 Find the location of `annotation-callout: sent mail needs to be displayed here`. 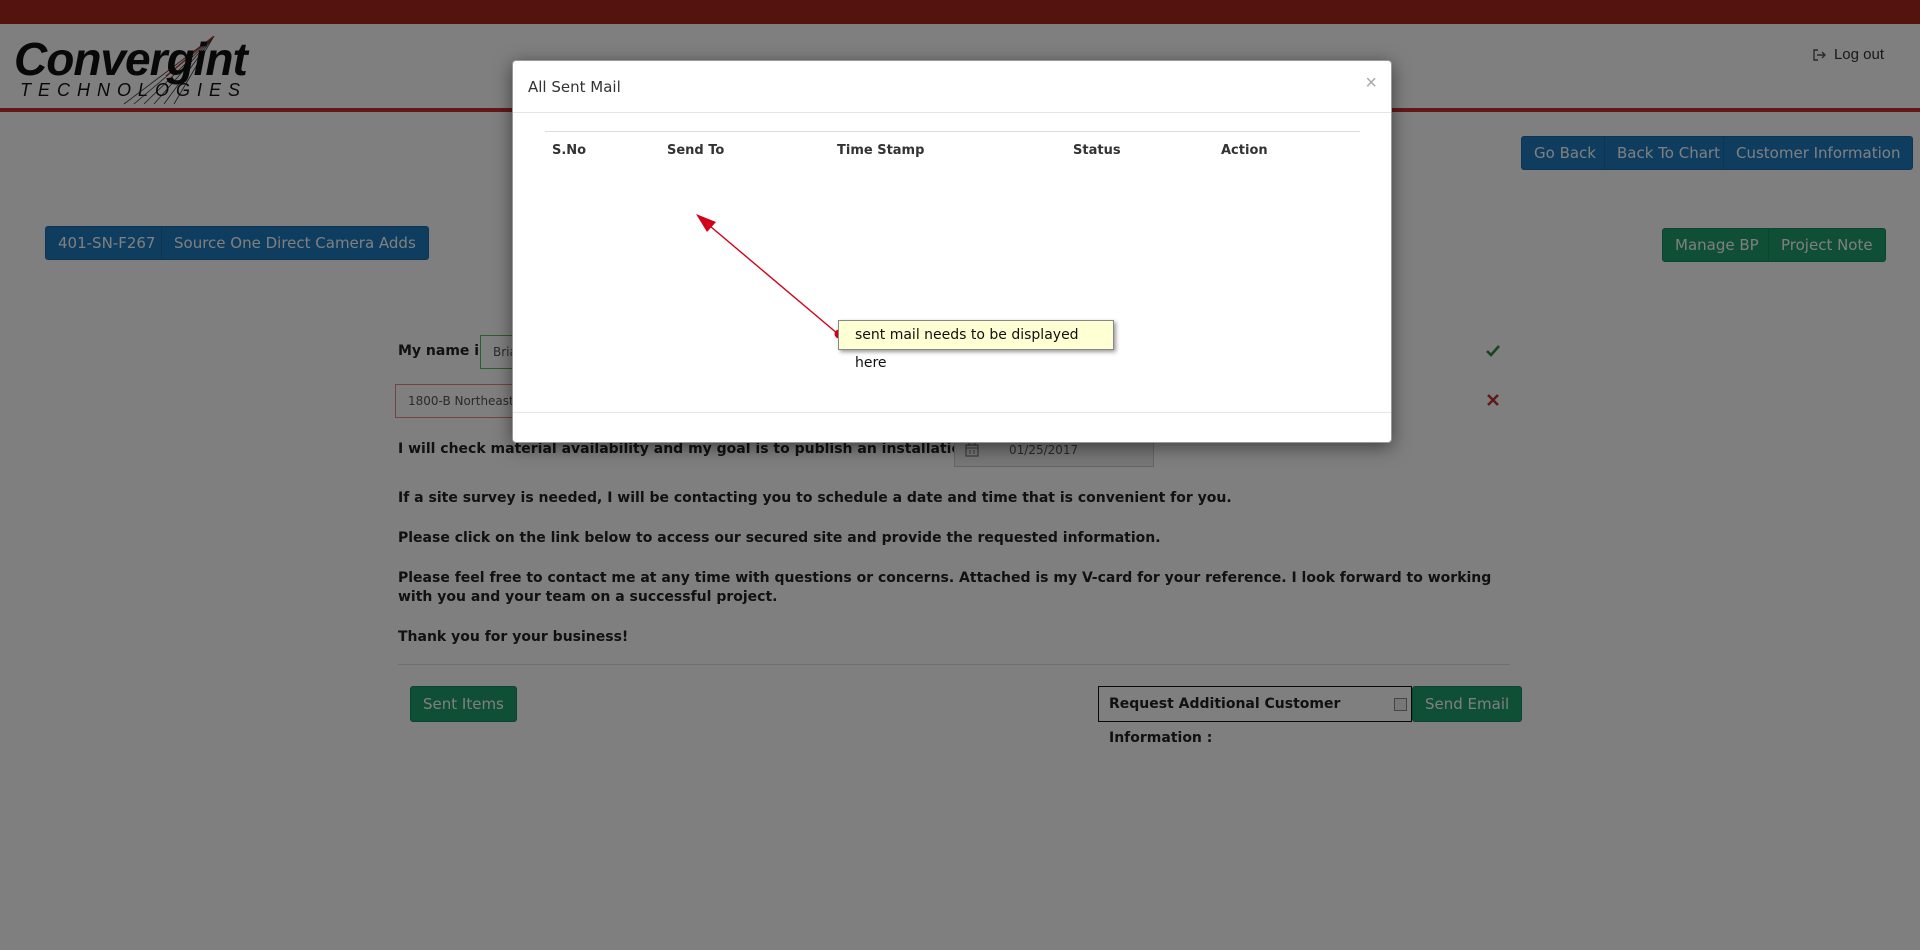

annotation-callout: sent mail needs to be displayed here is located at coordinates (976, 345).